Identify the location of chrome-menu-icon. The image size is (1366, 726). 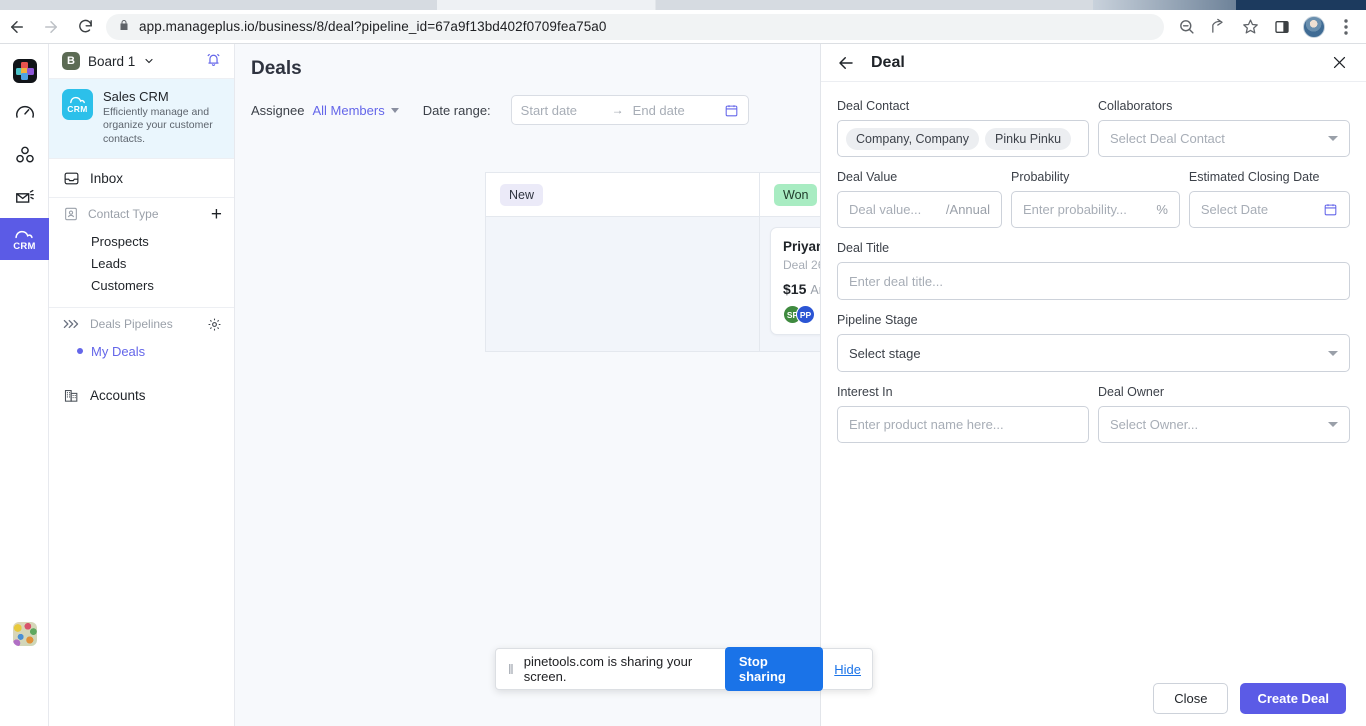
(1346, 27).